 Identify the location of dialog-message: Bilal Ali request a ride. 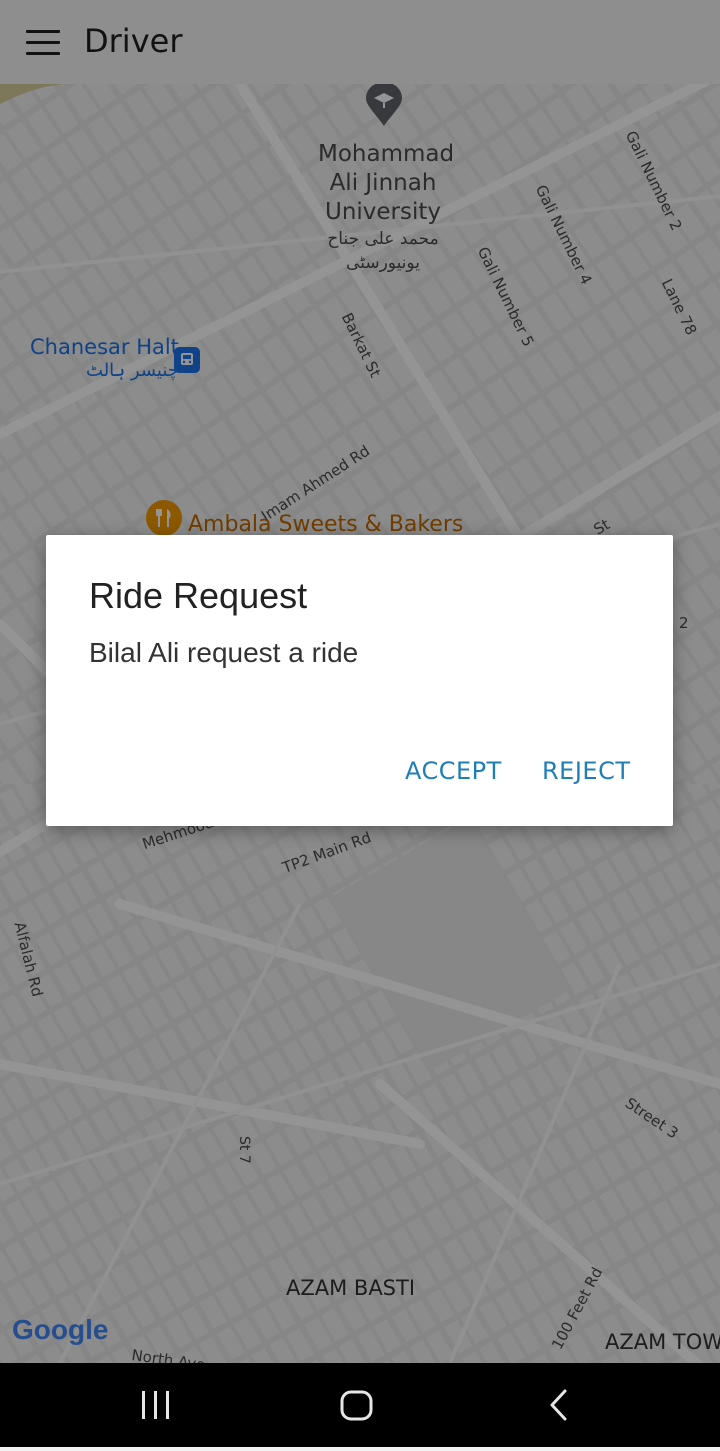
(224, 652).